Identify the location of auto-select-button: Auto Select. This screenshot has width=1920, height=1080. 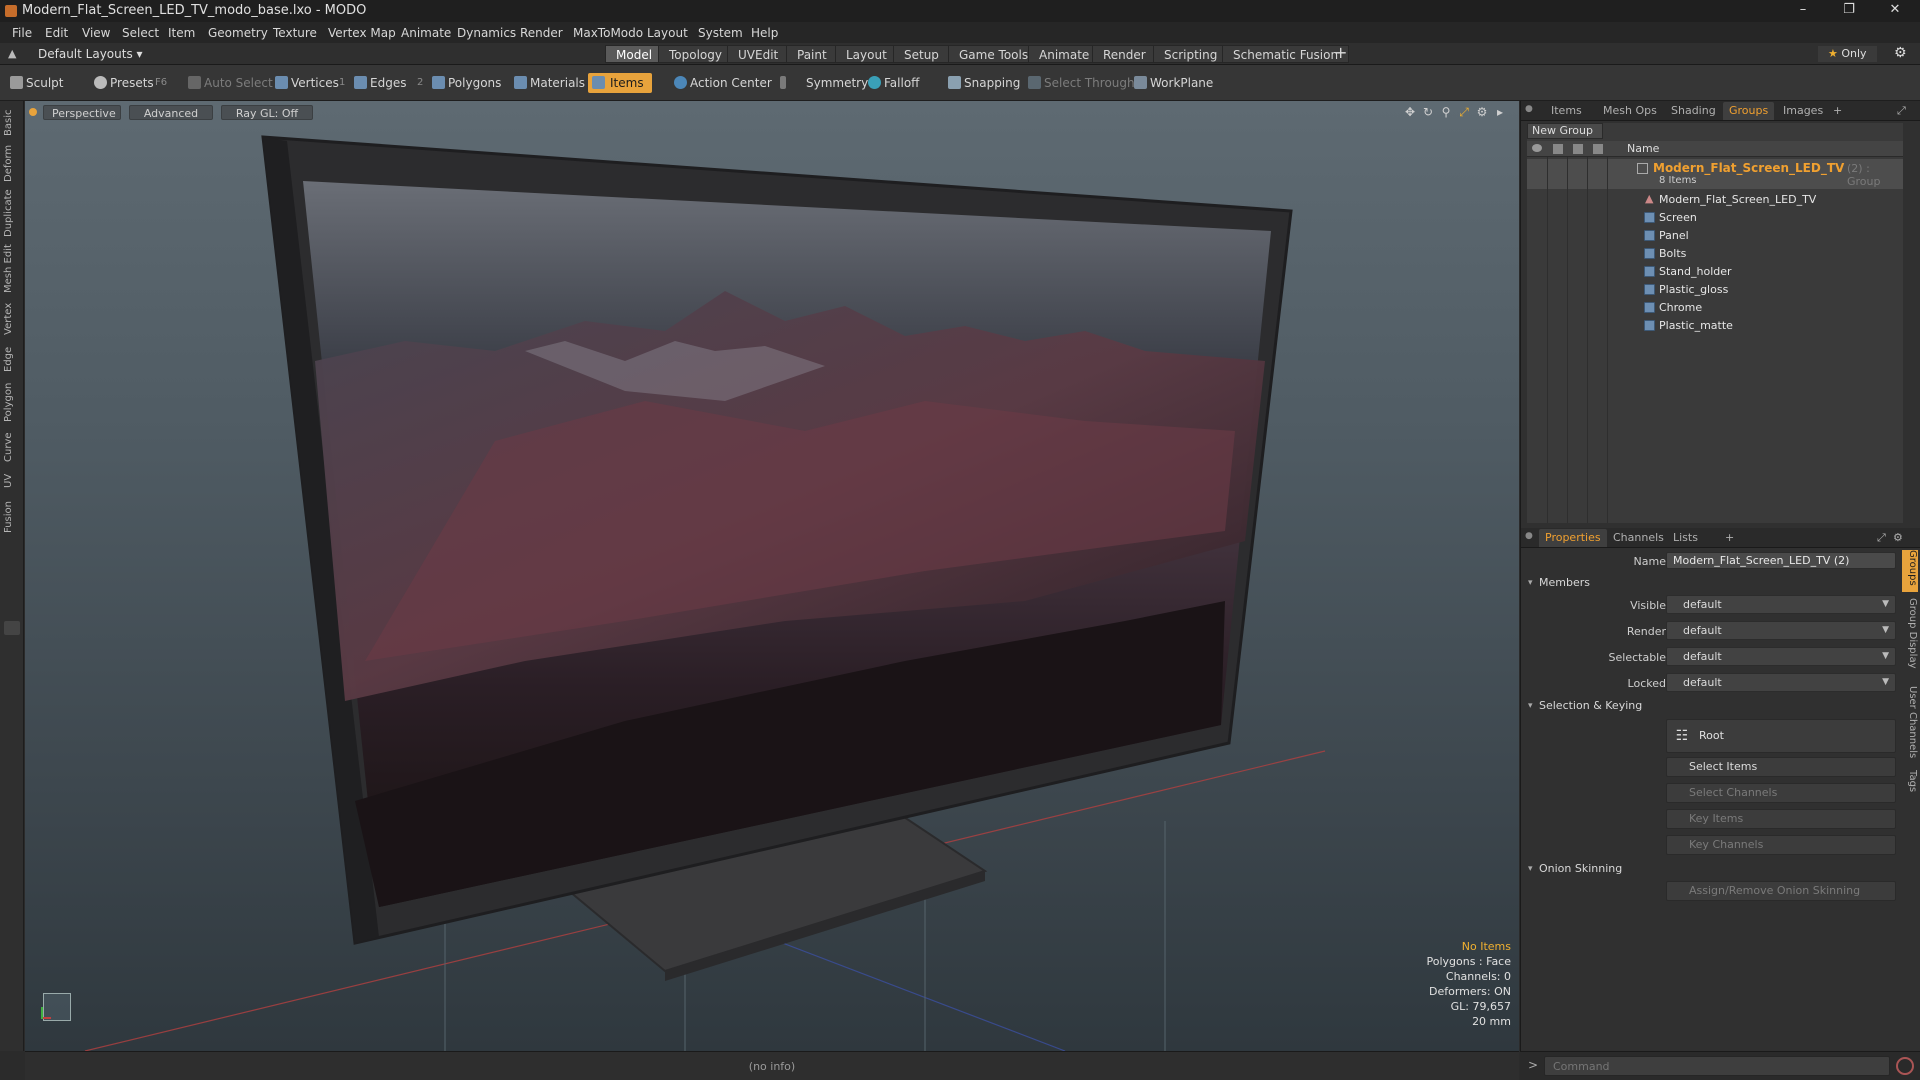
(229, 83).